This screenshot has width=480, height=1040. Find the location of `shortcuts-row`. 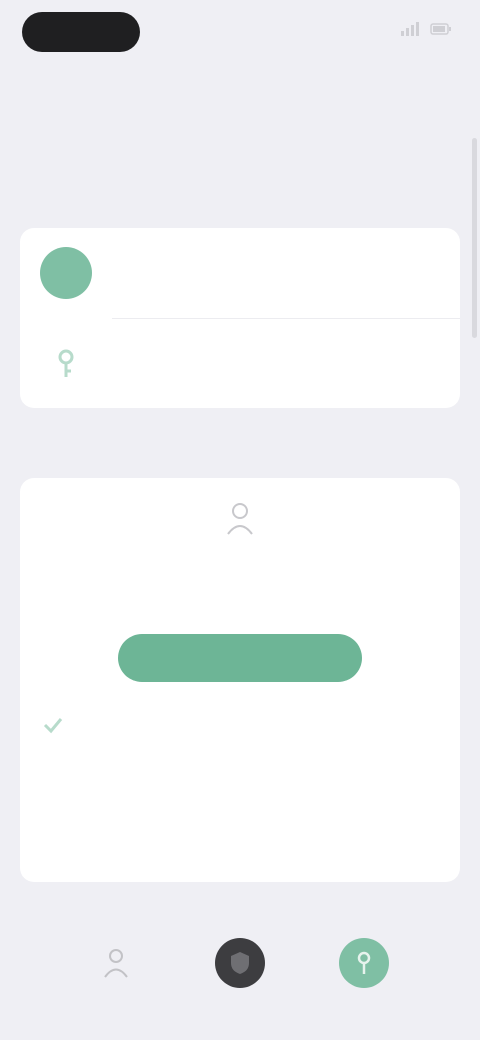

shortcuts-row is located at coordinates (240, 978).